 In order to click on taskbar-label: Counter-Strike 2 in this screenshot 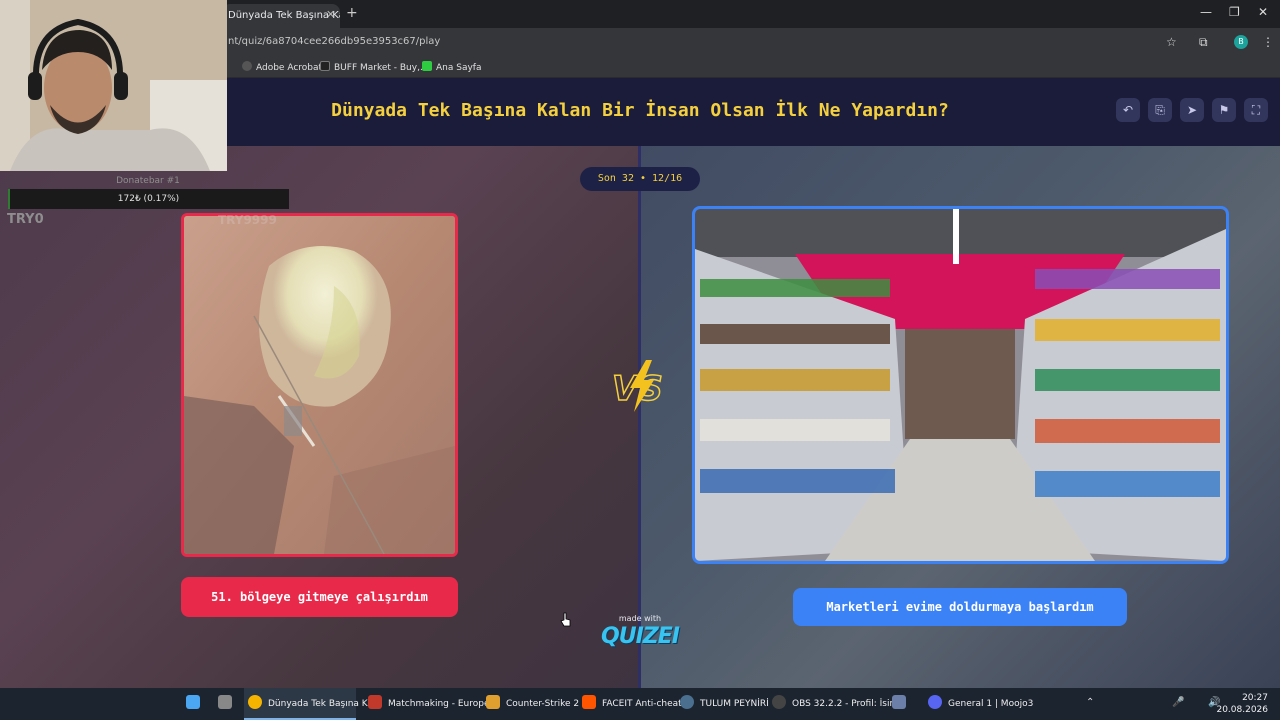, I will do `click(543, 704)`.